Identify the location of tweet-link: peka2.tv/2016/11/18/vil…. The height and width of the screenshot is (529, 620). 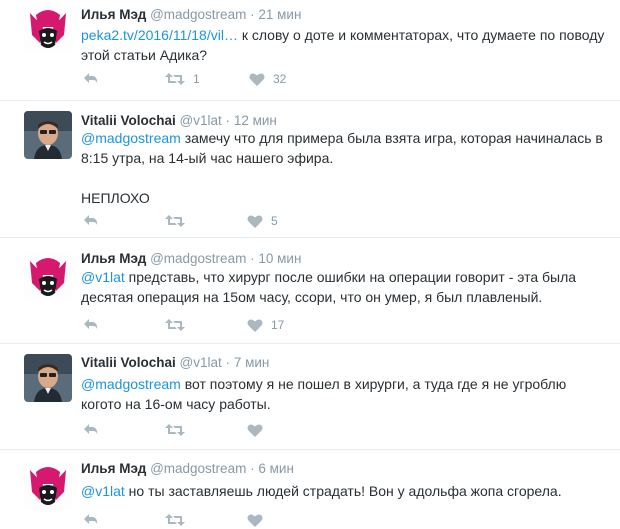
(159, 35).